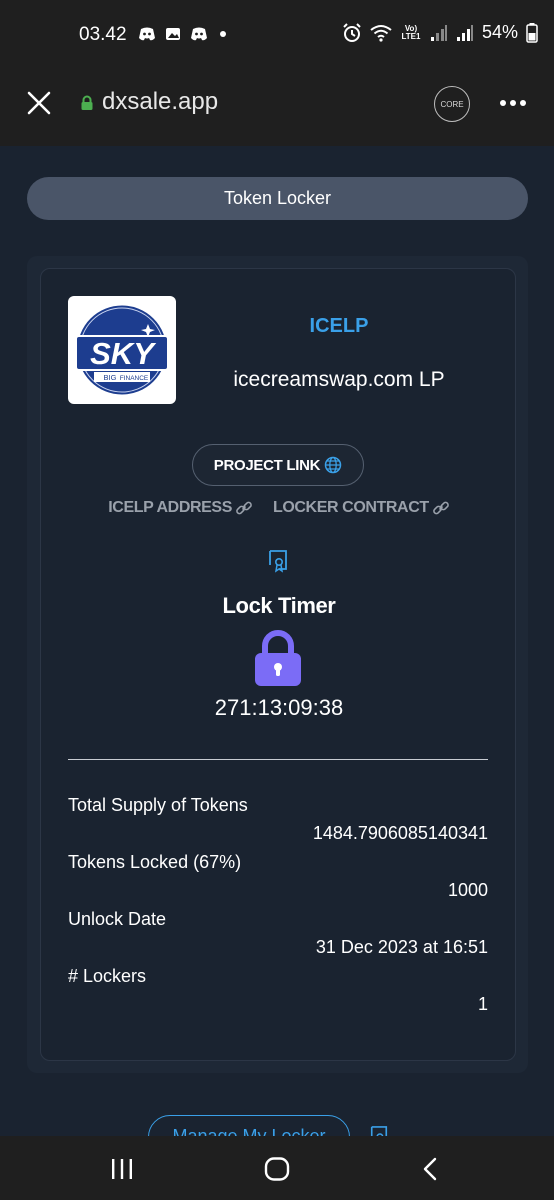 The height and width of the screenshot is (1200, 554). Describe the element at coordinates (513, 103) in the screenshot. I see `more-options-icon` at that location.